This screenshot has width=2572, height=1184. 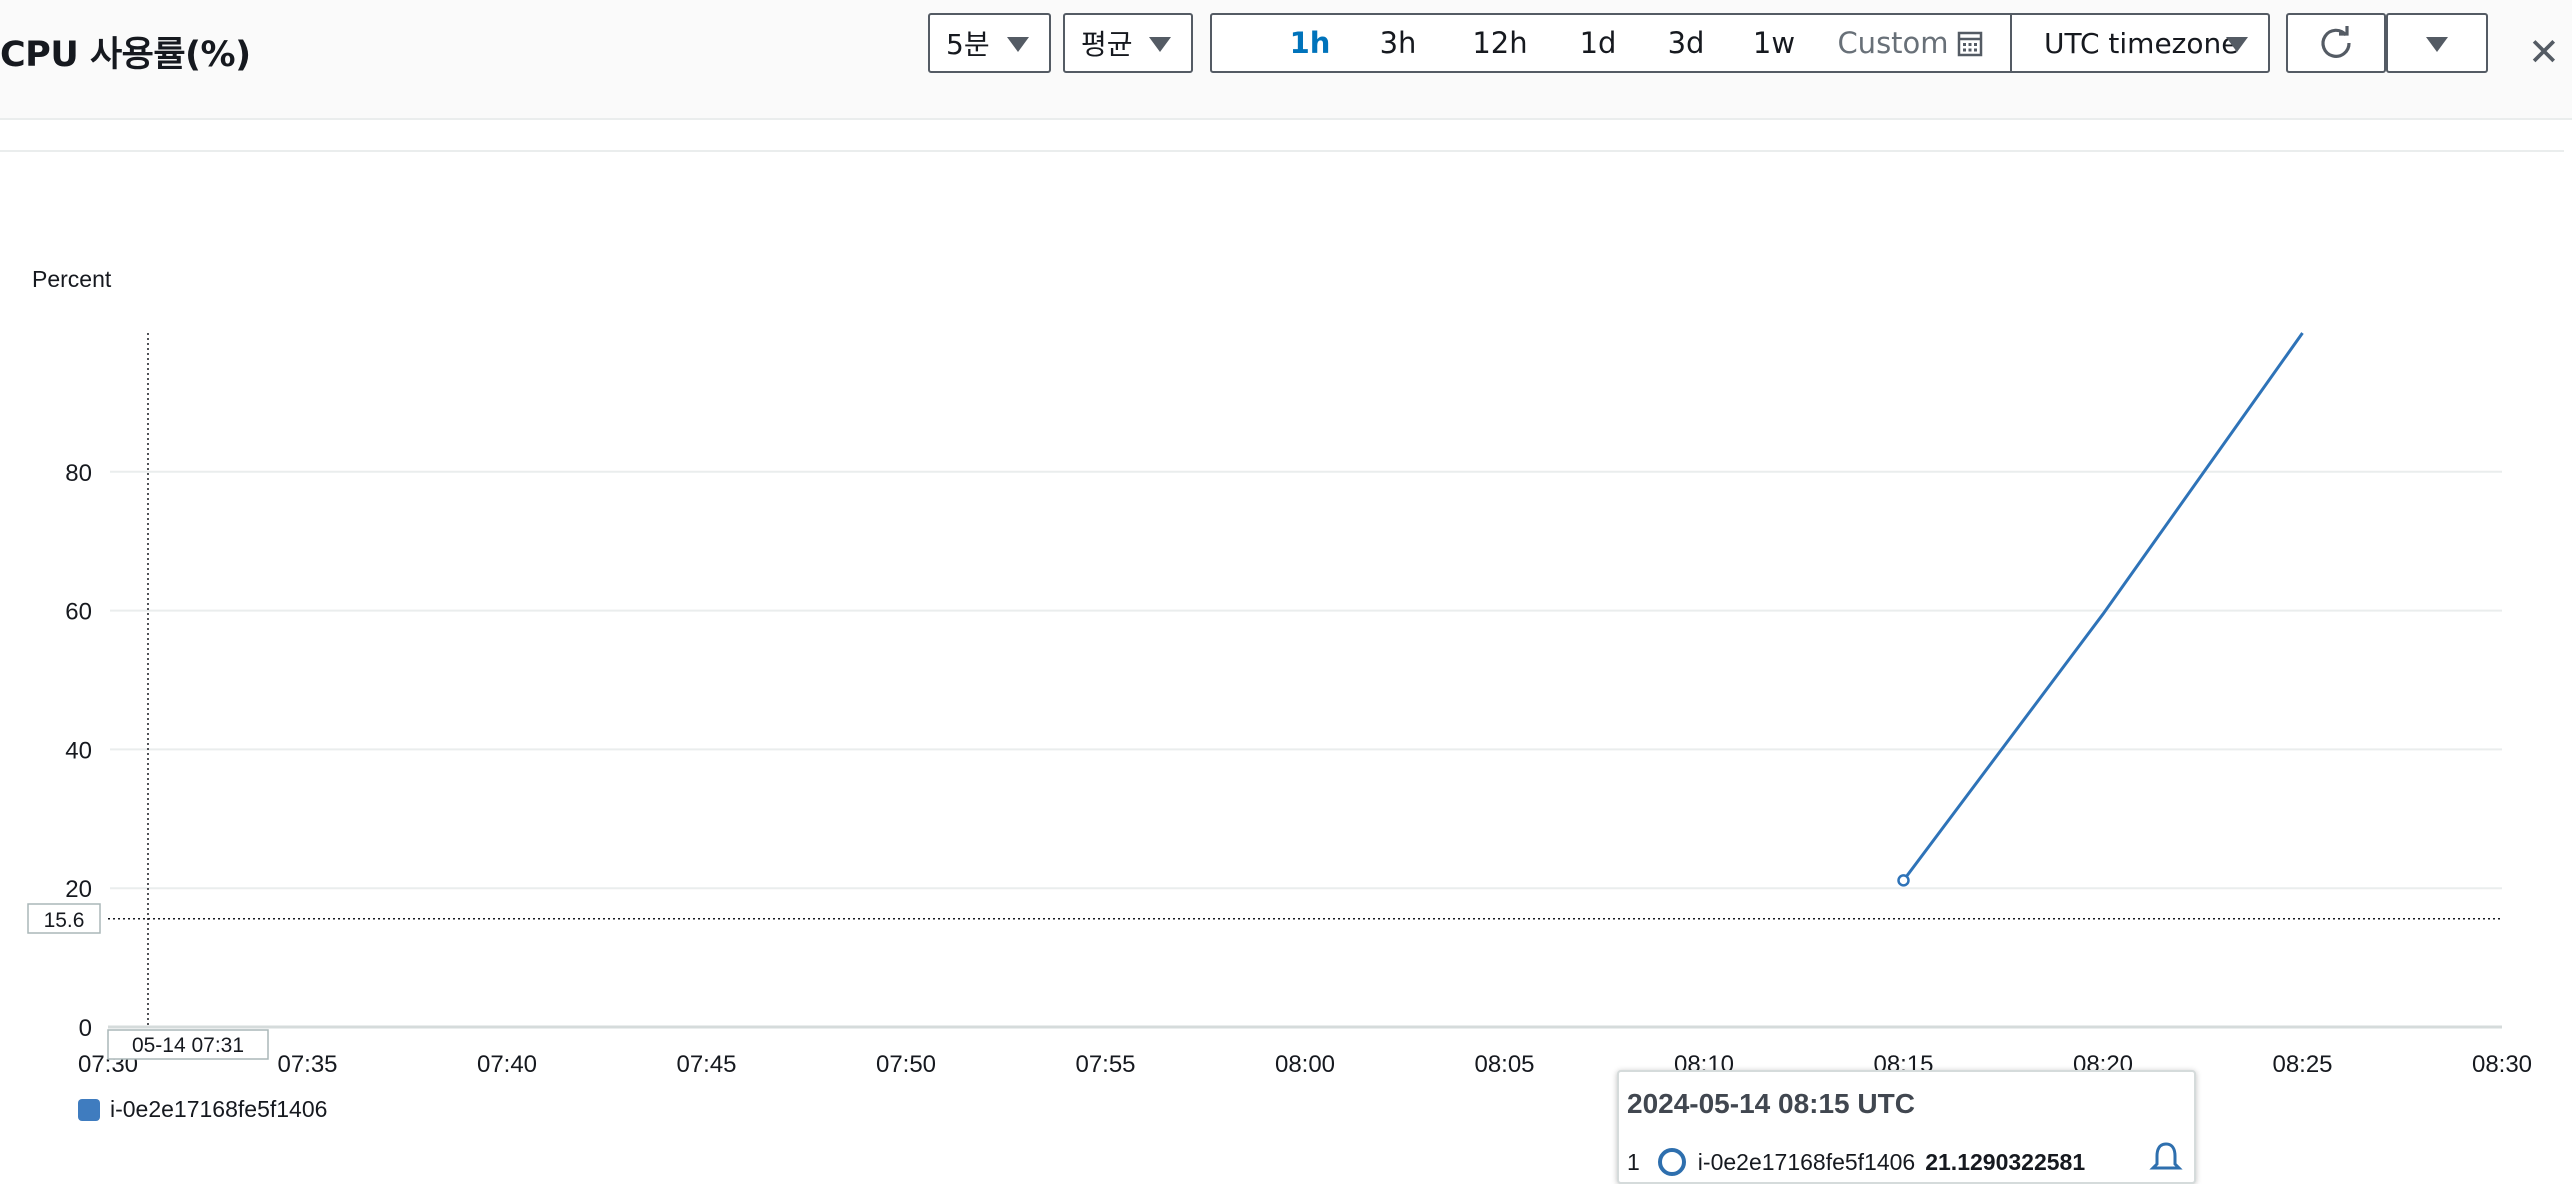 What do you see at coordinates (218, 1109) in the screenshot?
I see `legend-series-label: i-0e2e17168fe5f1406` at bounding box center [218, 1109].